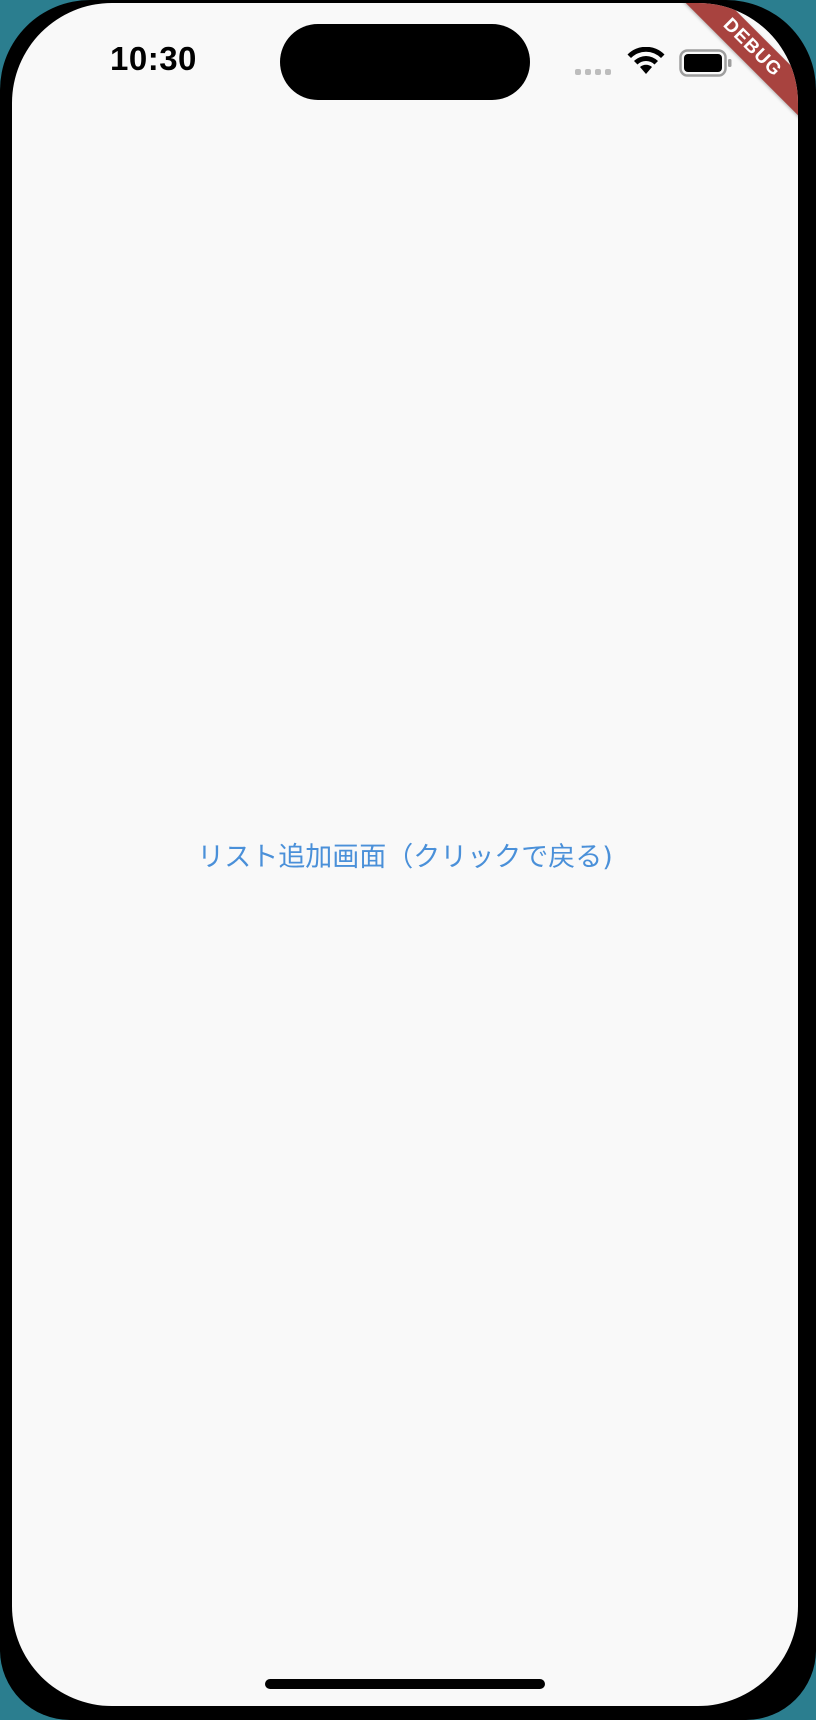  I want to click on back-link: リスト追加画面（クリックで戻る), so click(405, 854).